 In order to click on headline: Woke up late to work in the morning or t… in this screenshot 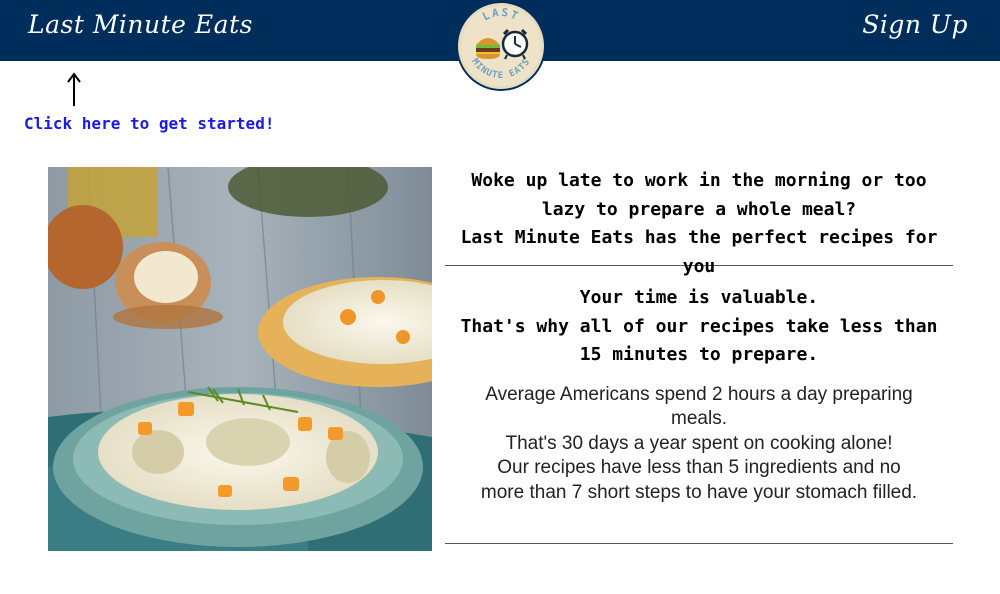, I will do `click(699, 222)`.